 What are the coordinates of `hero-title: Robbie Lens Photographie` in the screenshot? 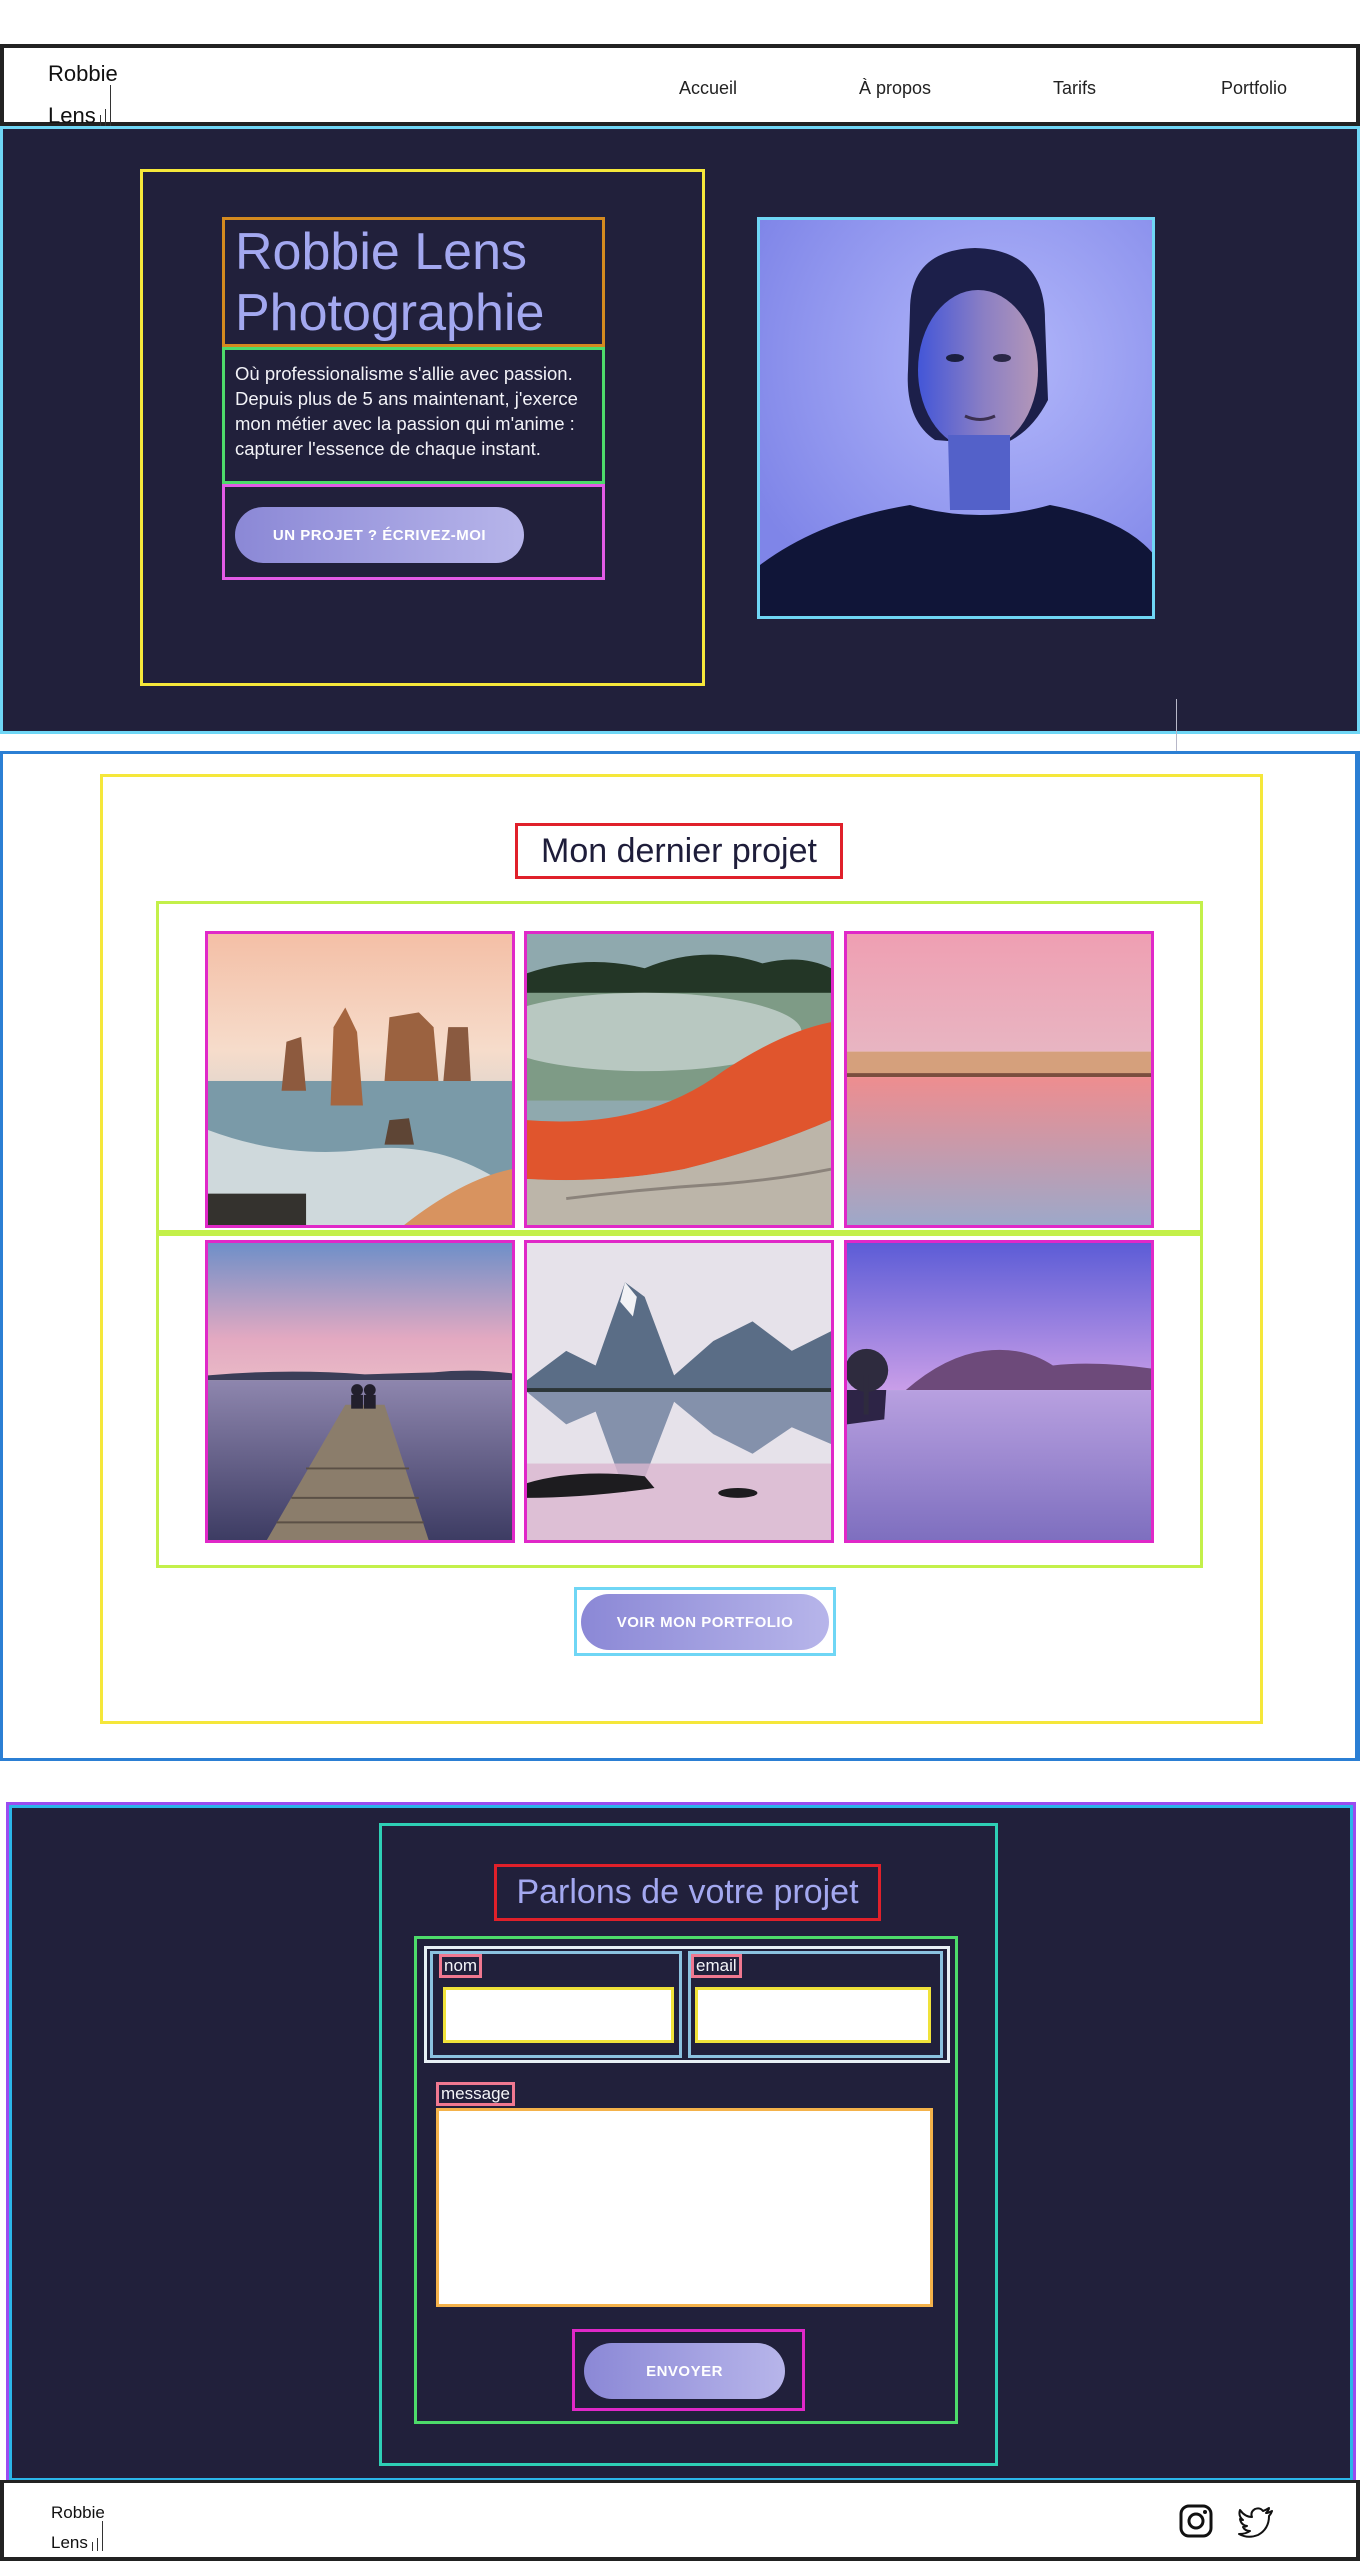 It's located at (413, 282).